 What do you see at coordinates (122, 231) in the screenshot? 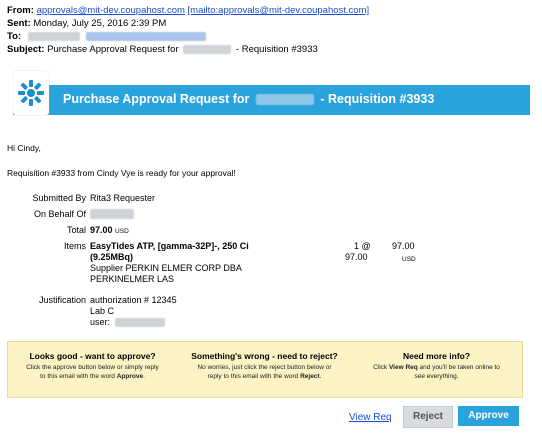
I see `total-currency: USD` at bounding box center [122, 231].